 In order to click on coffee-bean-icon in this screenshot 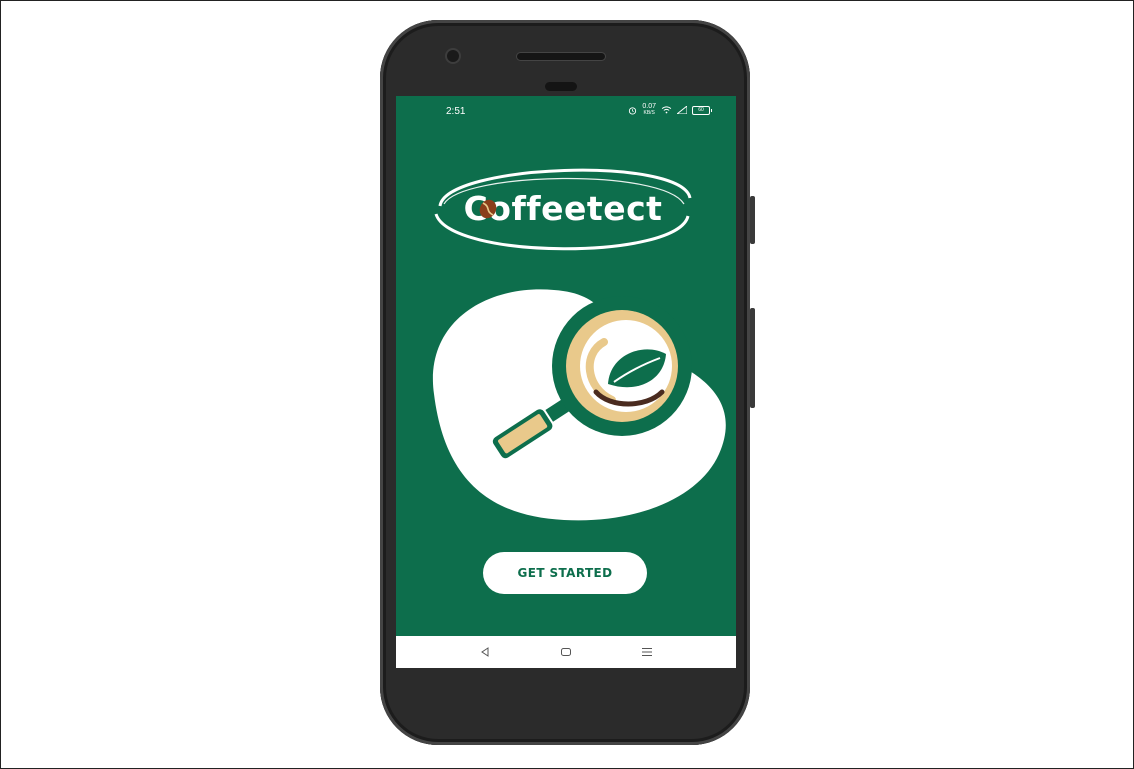, I will do `click(488, 209)`.